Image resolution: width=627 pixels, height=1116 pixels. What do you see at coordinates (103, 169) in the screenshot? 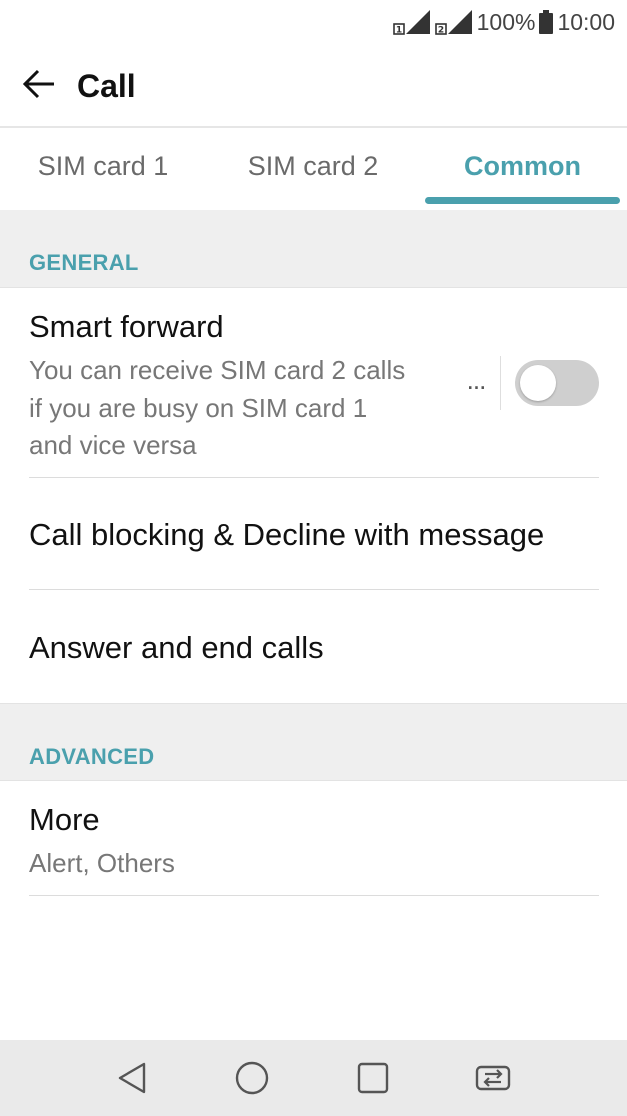
I see `tab-sim-card-1: SIM card 1` at bounding box center [103, 169].